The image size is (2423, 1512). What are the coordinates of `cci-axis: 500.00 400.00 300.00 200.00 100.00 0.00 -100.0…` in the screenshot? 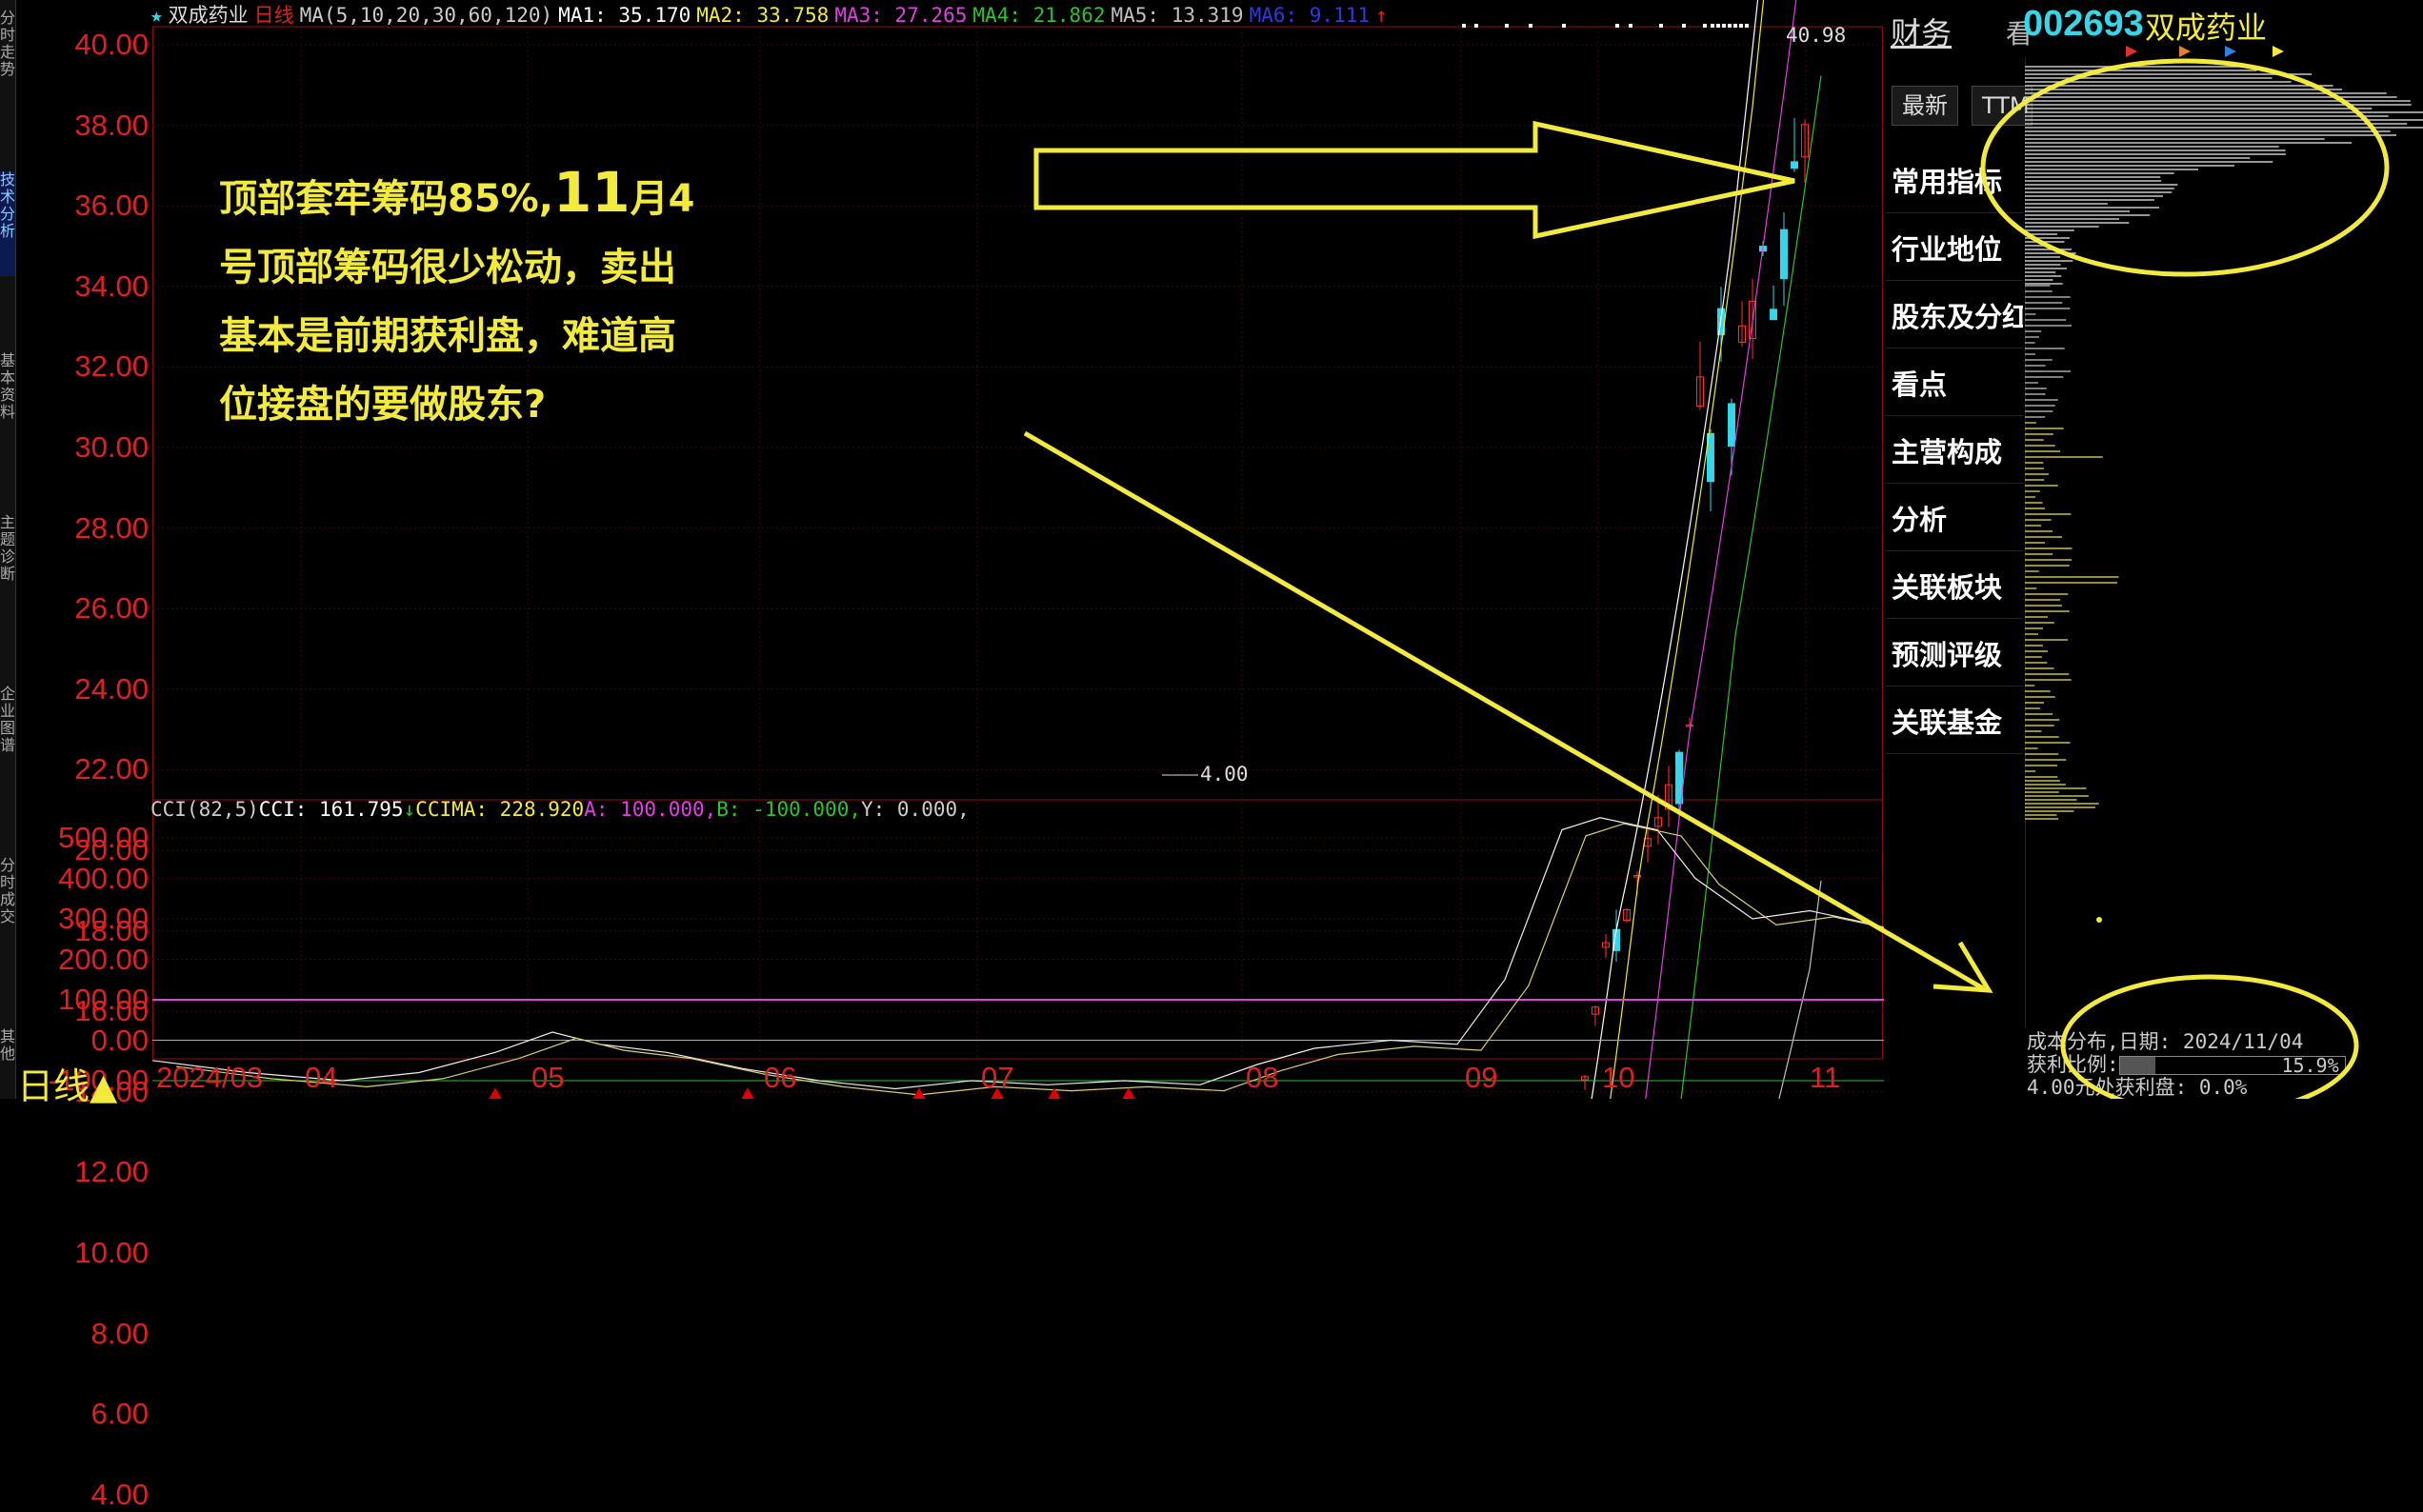 It's located at (85, 948).